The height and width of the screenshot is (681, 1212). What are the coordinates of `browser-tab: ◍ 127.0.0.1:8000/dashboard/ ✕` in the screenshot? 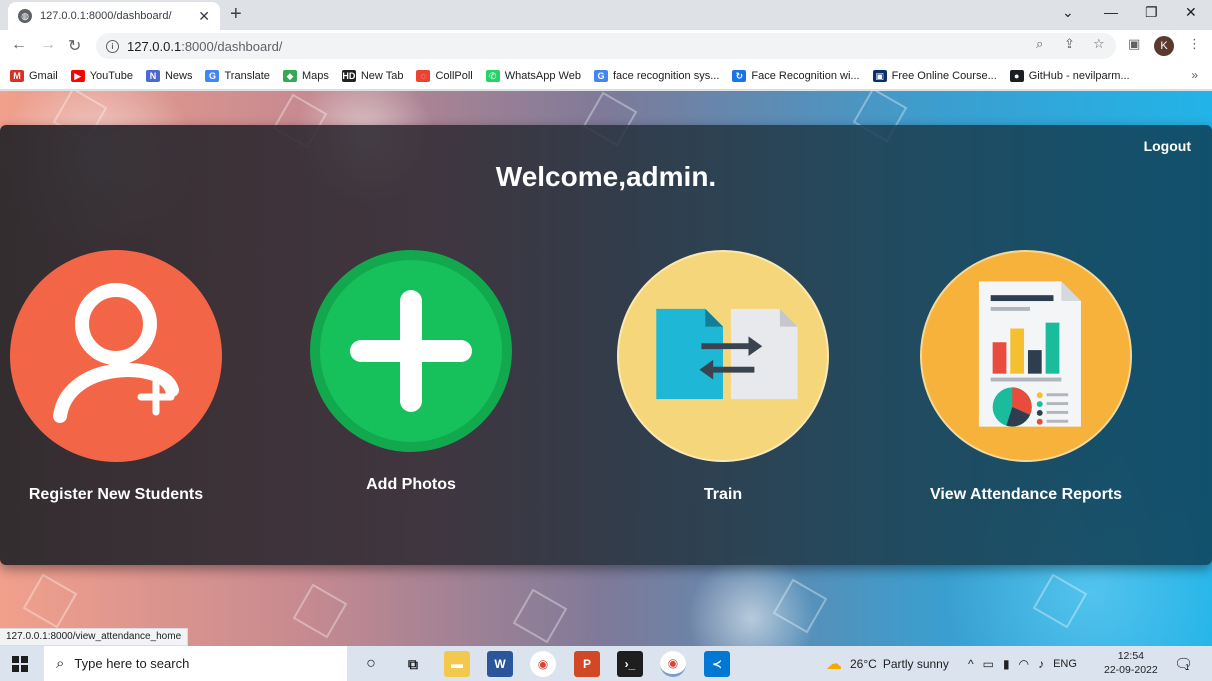 It's located at (114, 16).